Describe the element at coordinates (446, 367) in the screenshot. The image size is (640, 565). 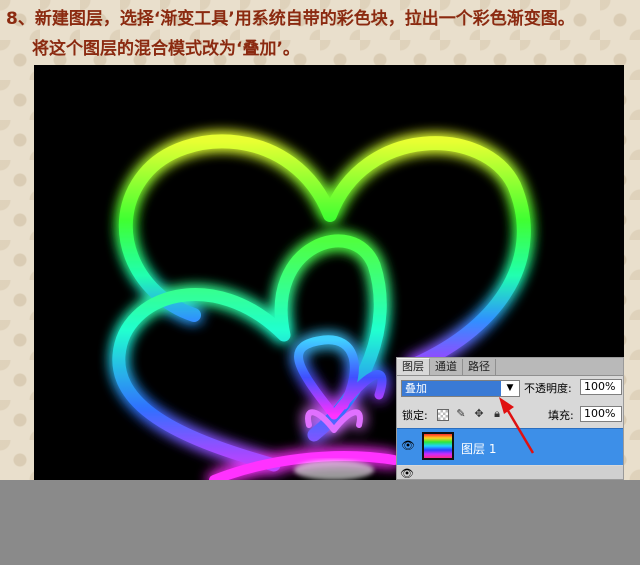
I see `tab-channels: 通道` at that location.